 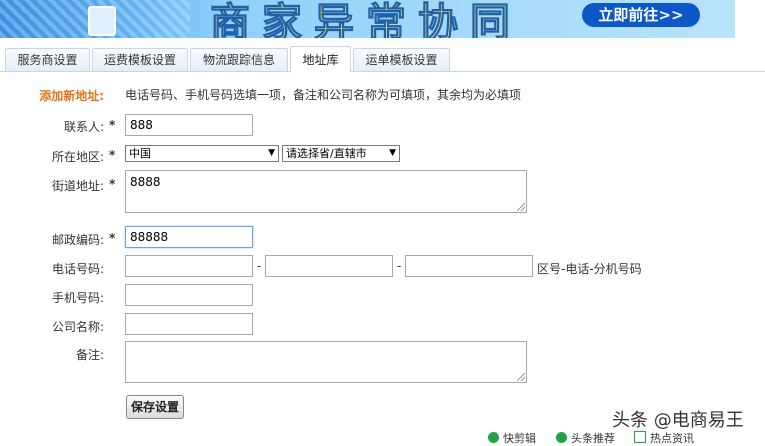 What do you see at coordinates (140, 153) in the screenshot?
I see `country-select-value: 中国` at bounding box center [140, 153].